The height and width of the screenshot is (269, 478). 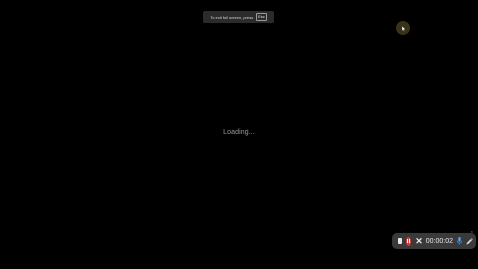 I want to click on microphone-icon, so click(x=459, y=241).